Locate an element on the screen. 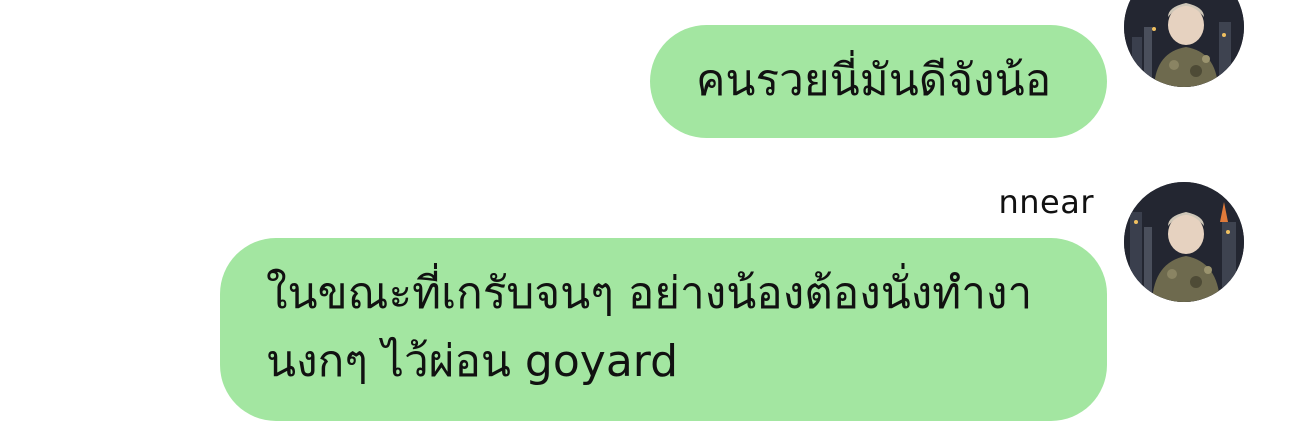 The image size is (1290, 429). message-bubble-outgoing: คนรวยนี่มันดีจังน้อ is located at coordinates (878, 81).